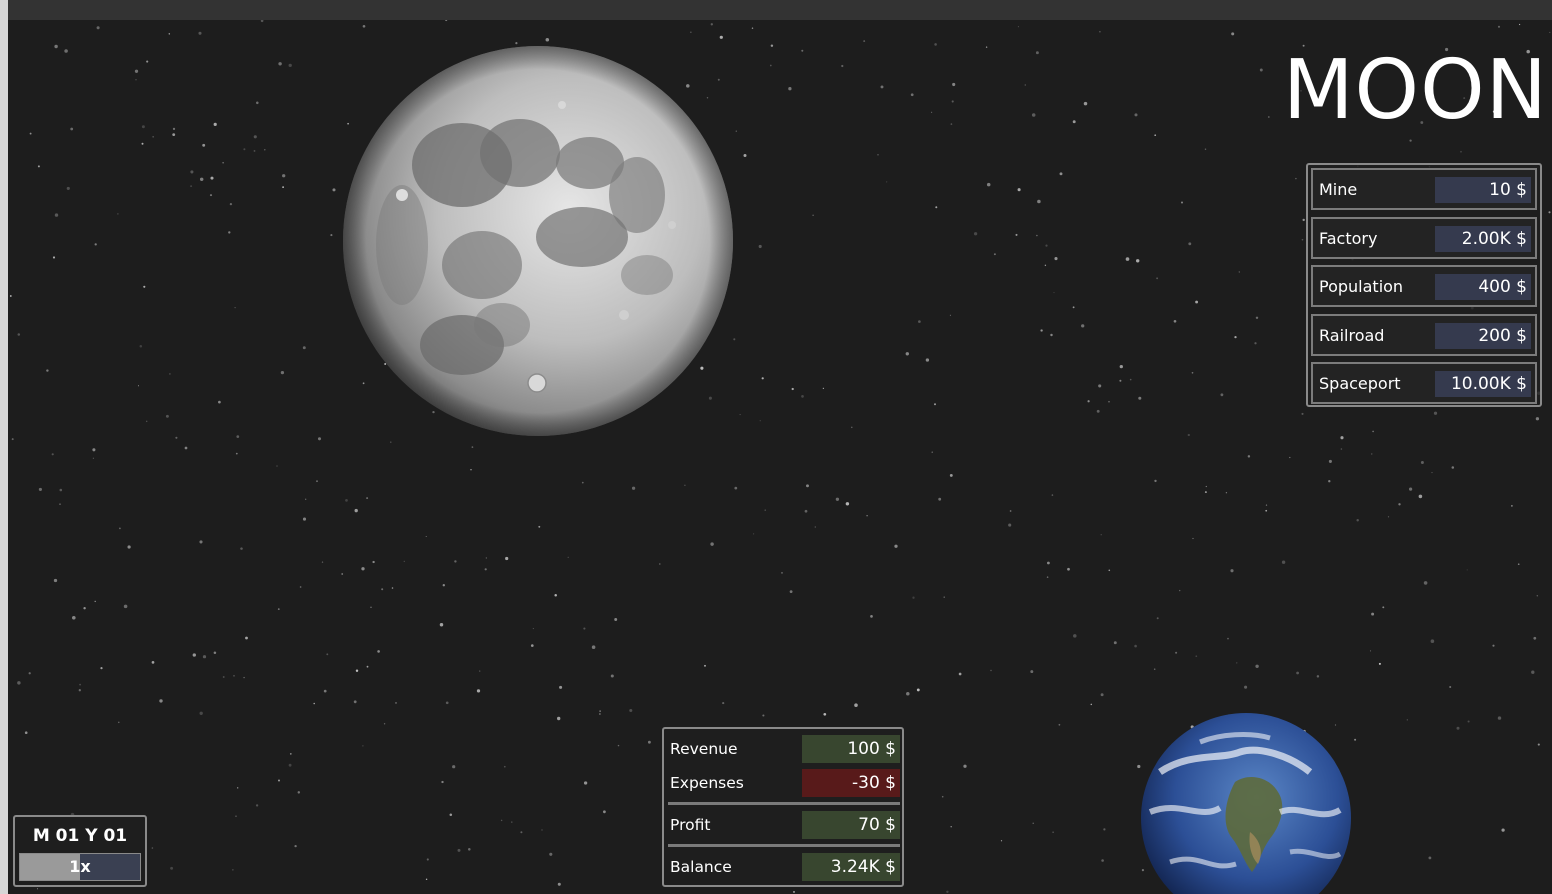  What do you see at coordinates (1424, 334) in the screenshot?
I see `build-railroad-button: Railroad 200 $` at bounding box center [1424, 334].